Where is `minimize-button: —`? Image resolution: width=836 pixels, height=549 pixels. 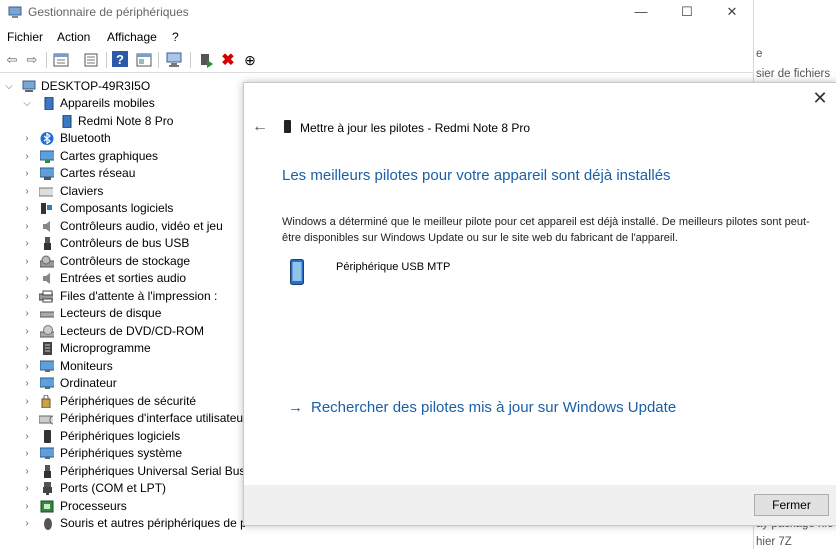 minimize-button: — is located at coordinates (641, 12).